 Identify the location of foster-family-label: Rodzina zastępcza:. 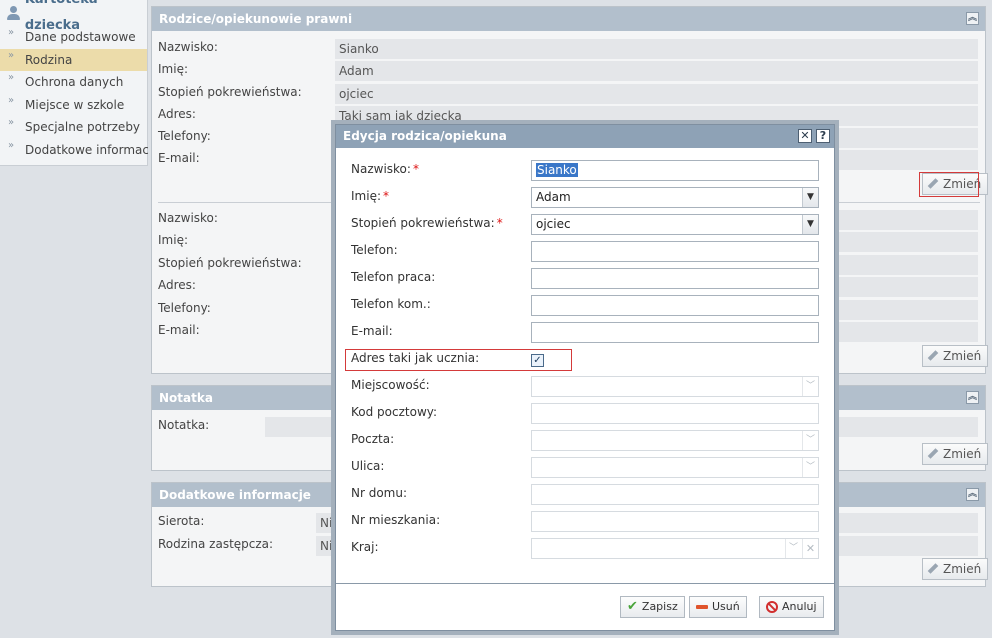
(216, 544).